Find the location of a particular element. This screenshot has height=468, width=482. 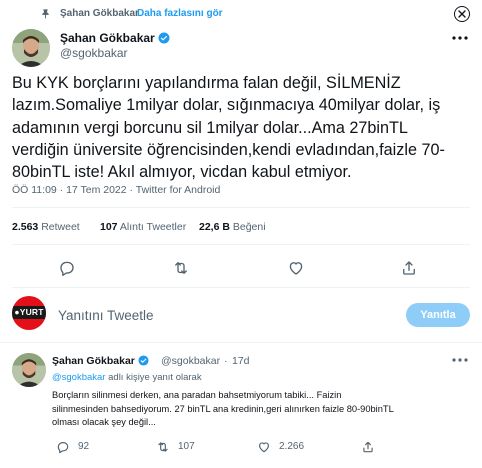

author-handle: @sgokbakar is located at coordinates (94, 53).